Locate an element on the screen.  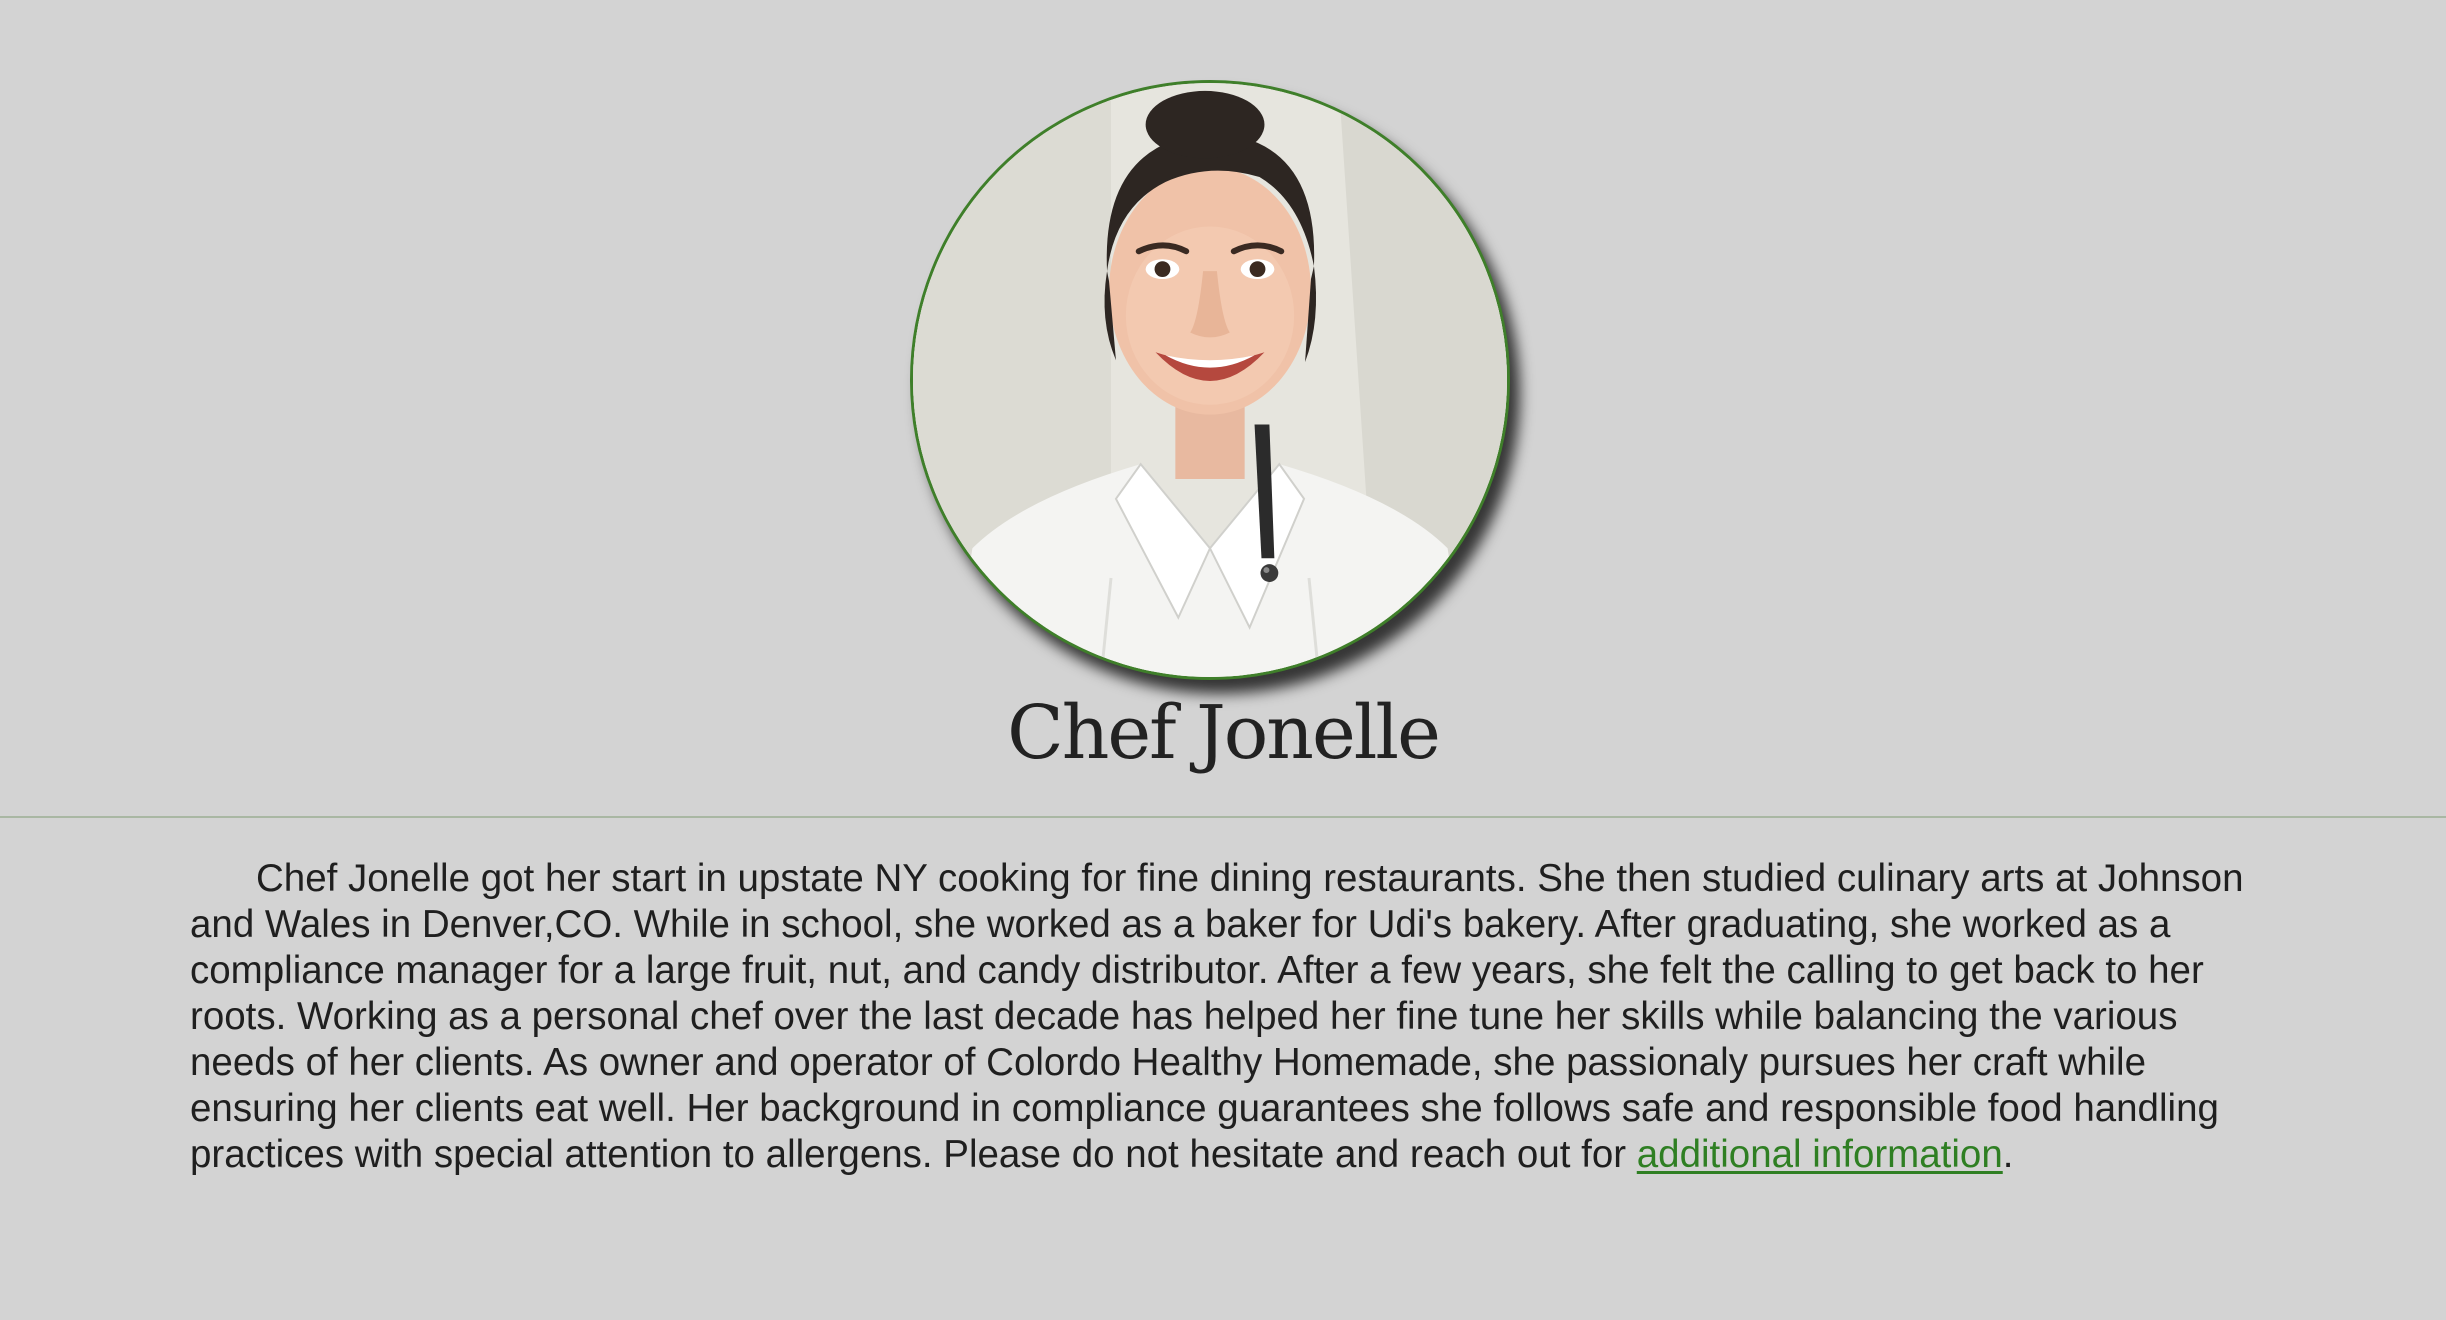
chef-portrait is located at coordinates (1210, 380).